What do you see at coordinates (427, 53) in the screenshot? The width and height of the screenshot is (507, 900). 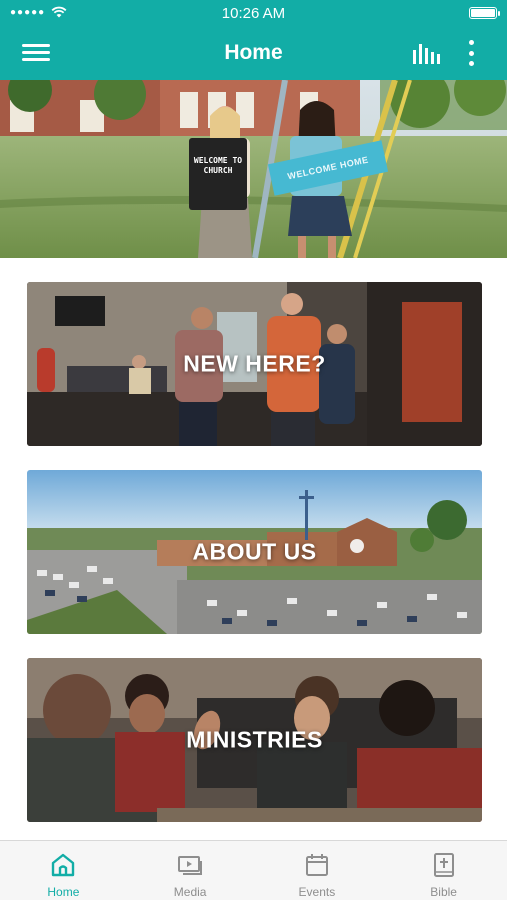 I see `equalizer-icon` at bounding box center [427, 53].